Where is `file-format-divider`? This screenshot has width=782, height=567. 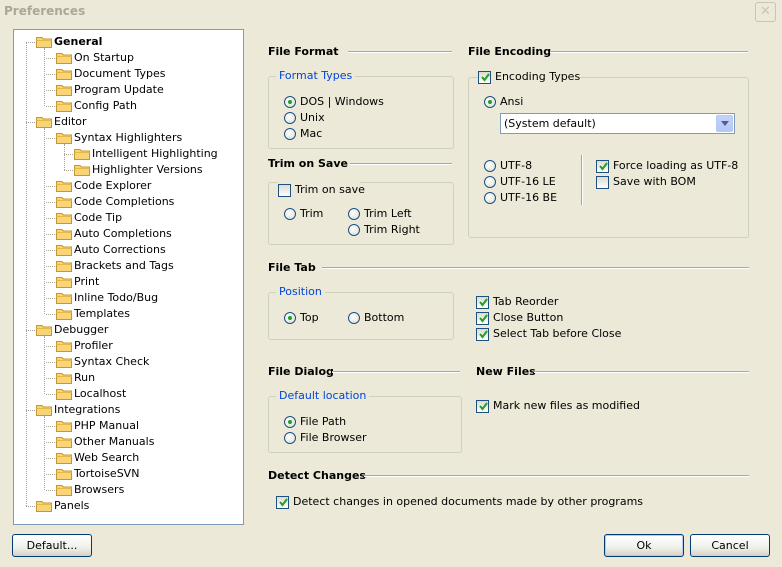
file-format-divider is located at coordinates (400, 52).